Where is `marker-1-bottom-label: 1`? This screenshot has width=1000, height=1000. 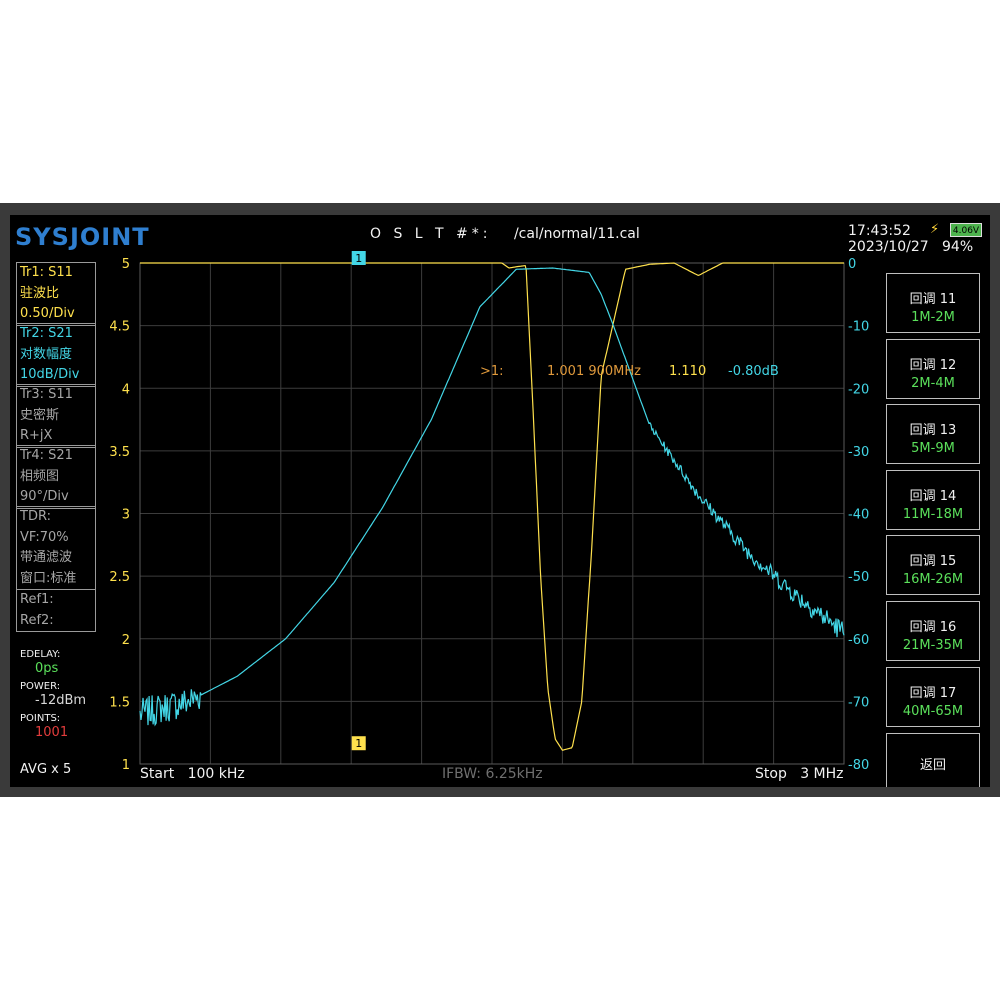 marker-1-bottom-label: 1 is located at coordinates (358, 743).